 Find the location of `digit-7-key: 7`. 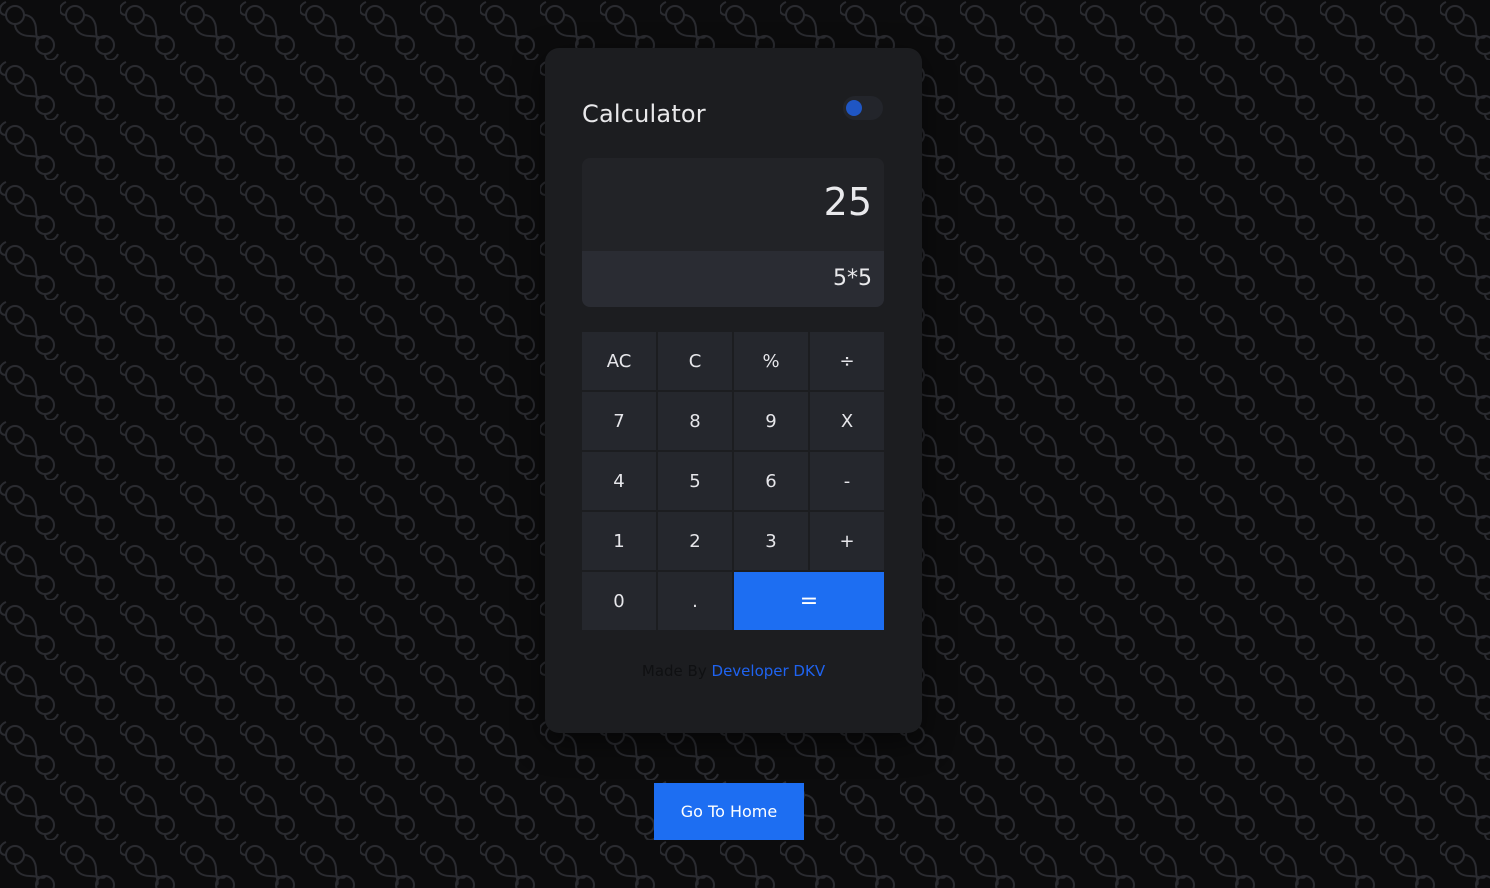

digit-7-key: 7 is located at coordinates (619, 421).